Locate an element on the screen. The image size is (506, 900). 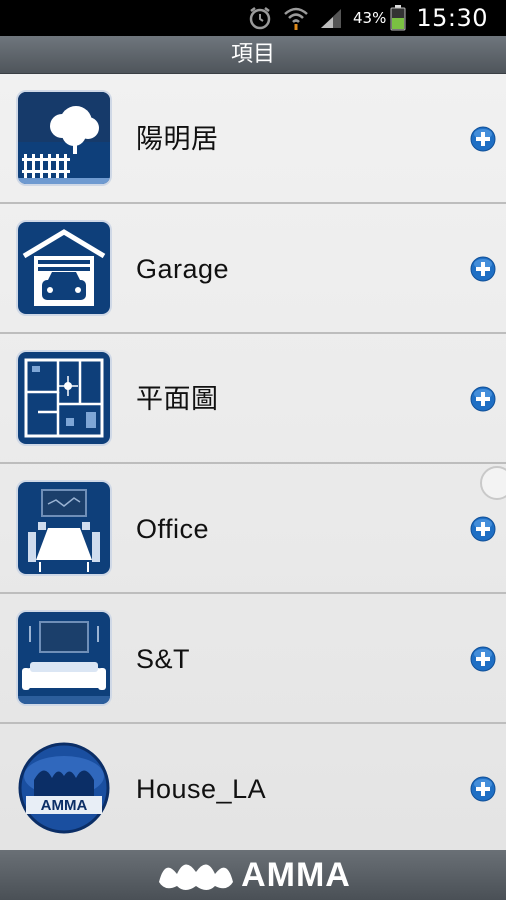
scroll-handle is located at coordinates (493, 483).